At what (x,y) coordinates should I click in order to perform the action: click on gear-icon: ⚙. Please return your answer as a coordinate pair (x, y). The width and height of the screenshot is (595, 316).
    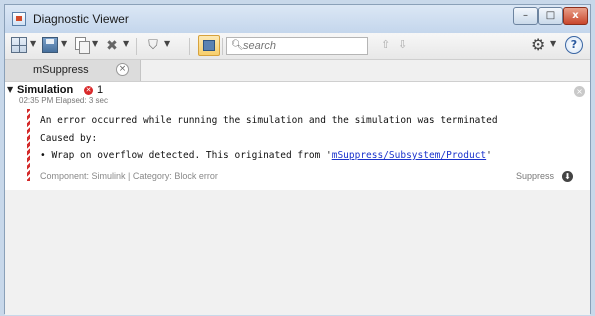
    Looking at the image, I should click on (538, 45).